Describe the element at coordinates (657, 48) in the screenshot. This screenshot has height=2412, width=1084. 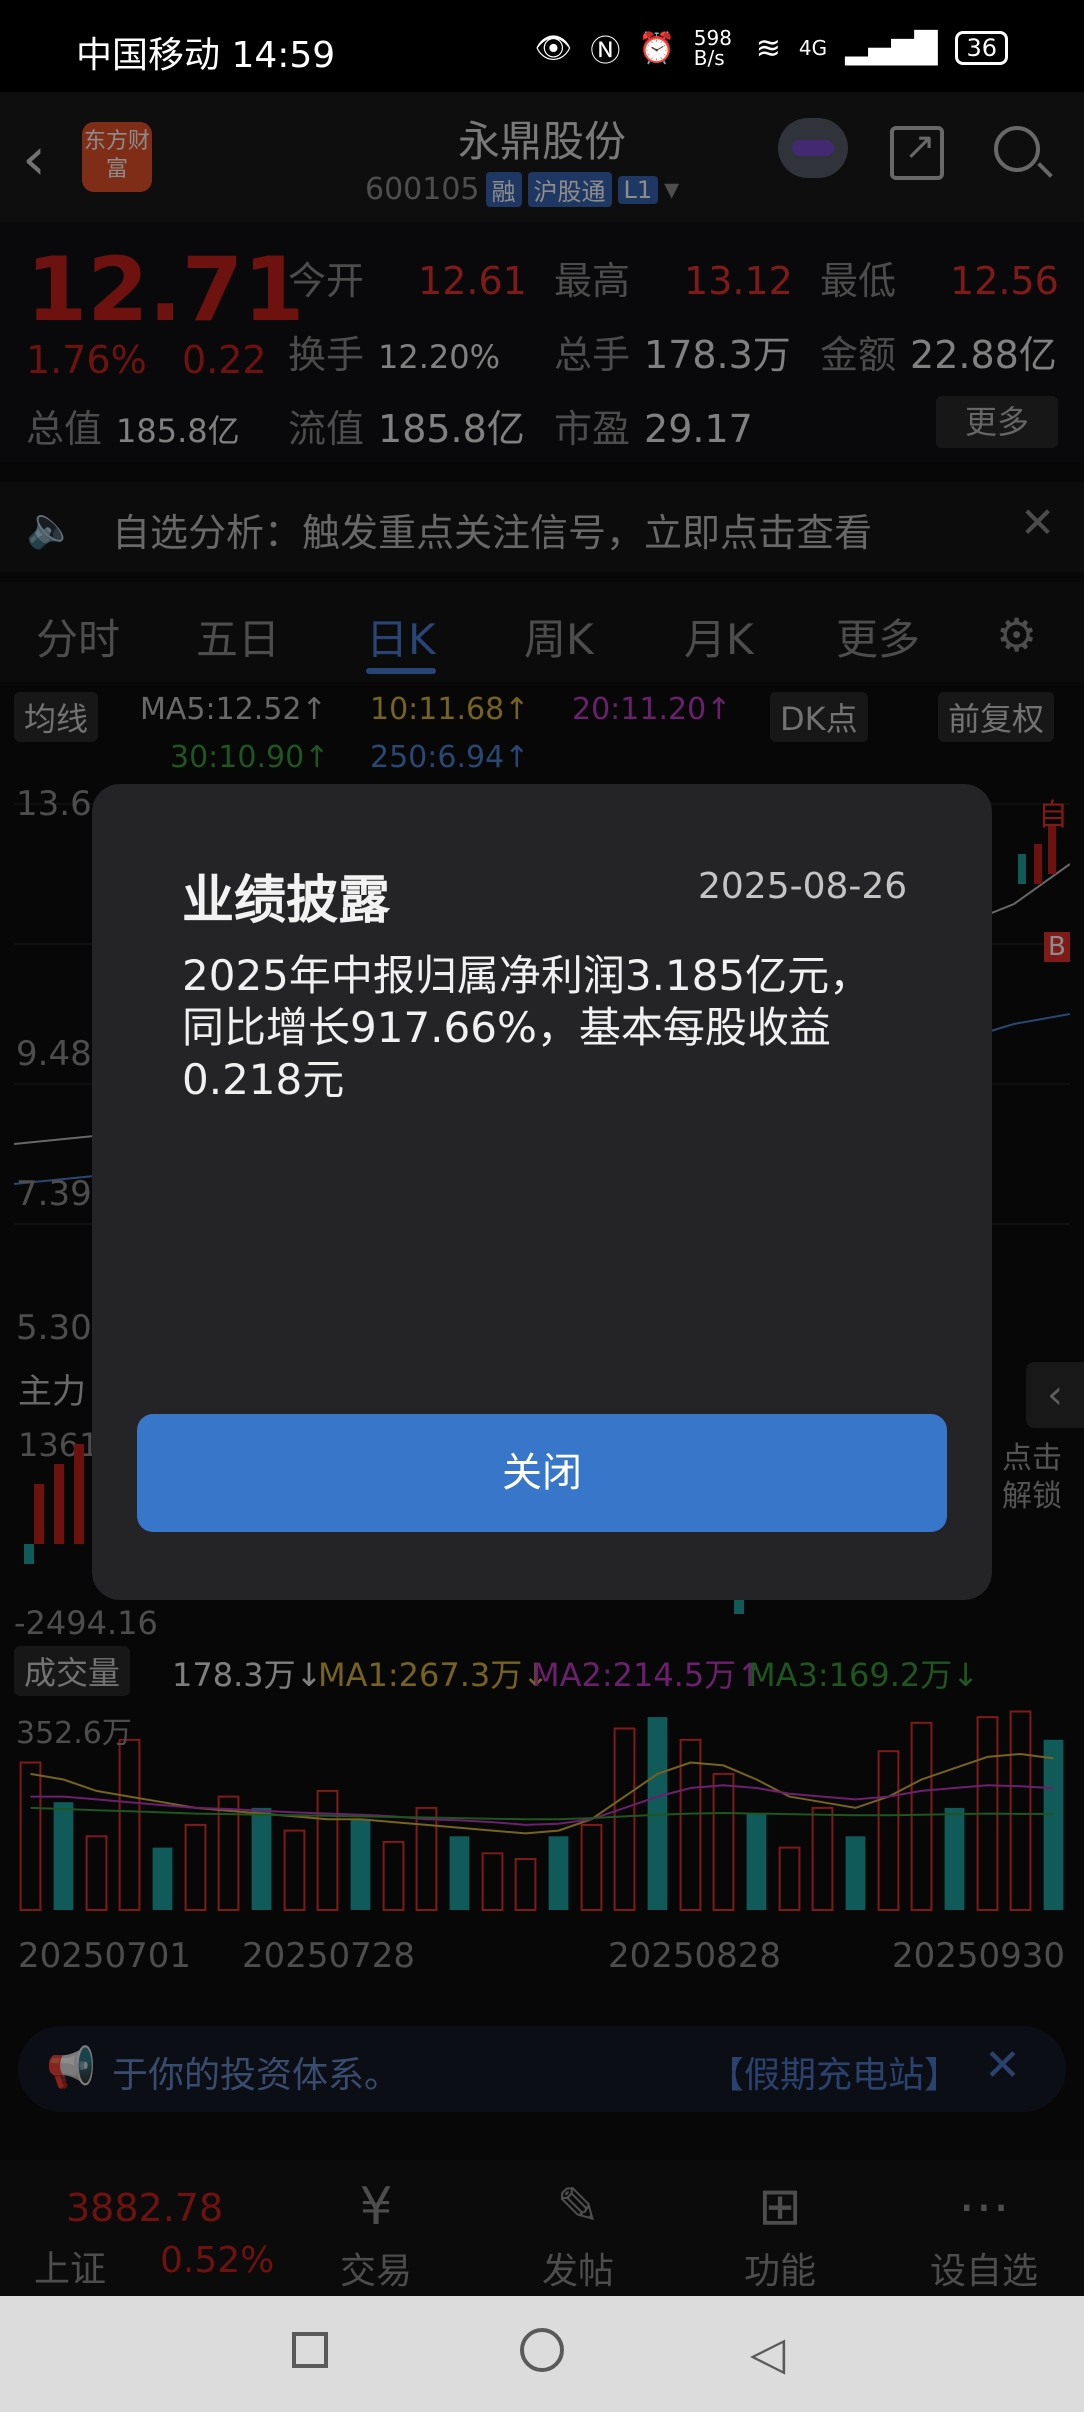
I see `alarm-icon: ⏰` at that location.